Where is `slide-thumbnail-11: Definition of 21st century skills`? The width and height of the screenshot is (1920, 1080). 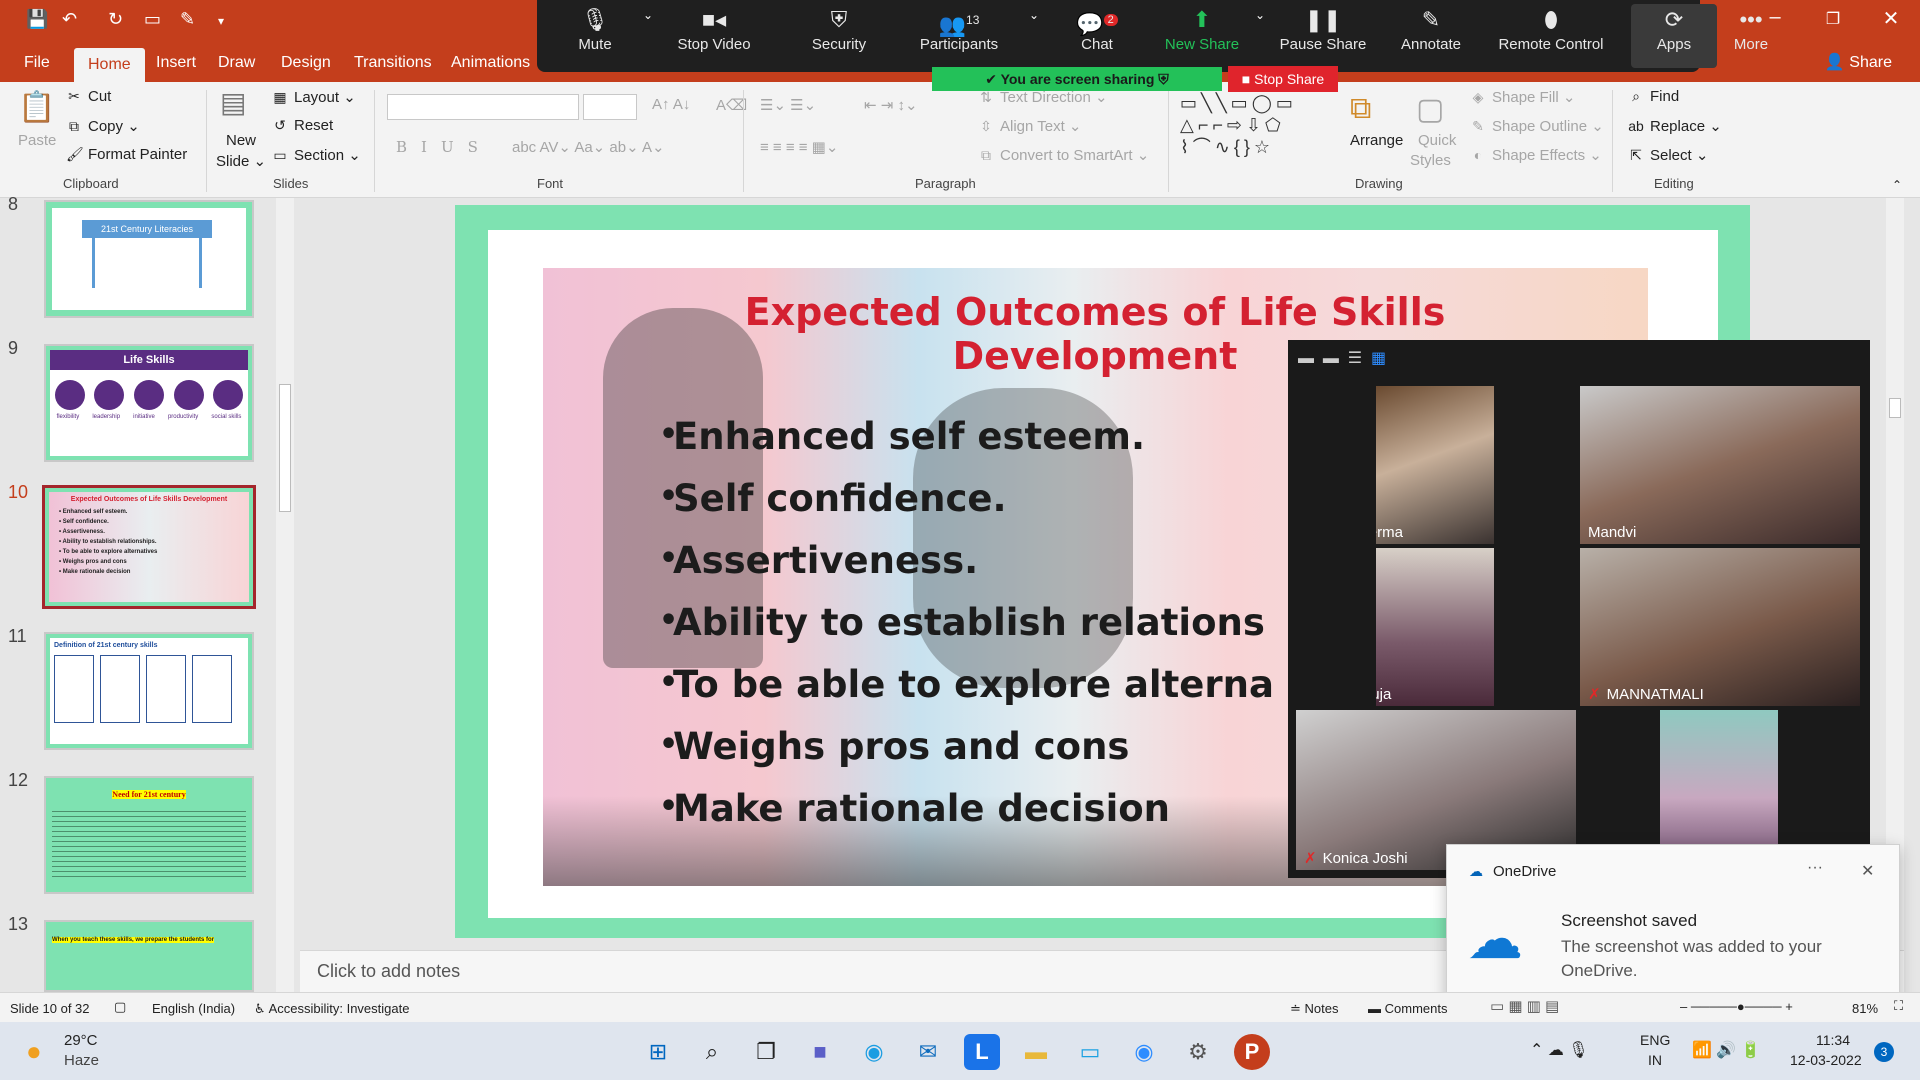 slide-thumbnail-11: Definition of 21st century skills is located at coordinates (149, 691).